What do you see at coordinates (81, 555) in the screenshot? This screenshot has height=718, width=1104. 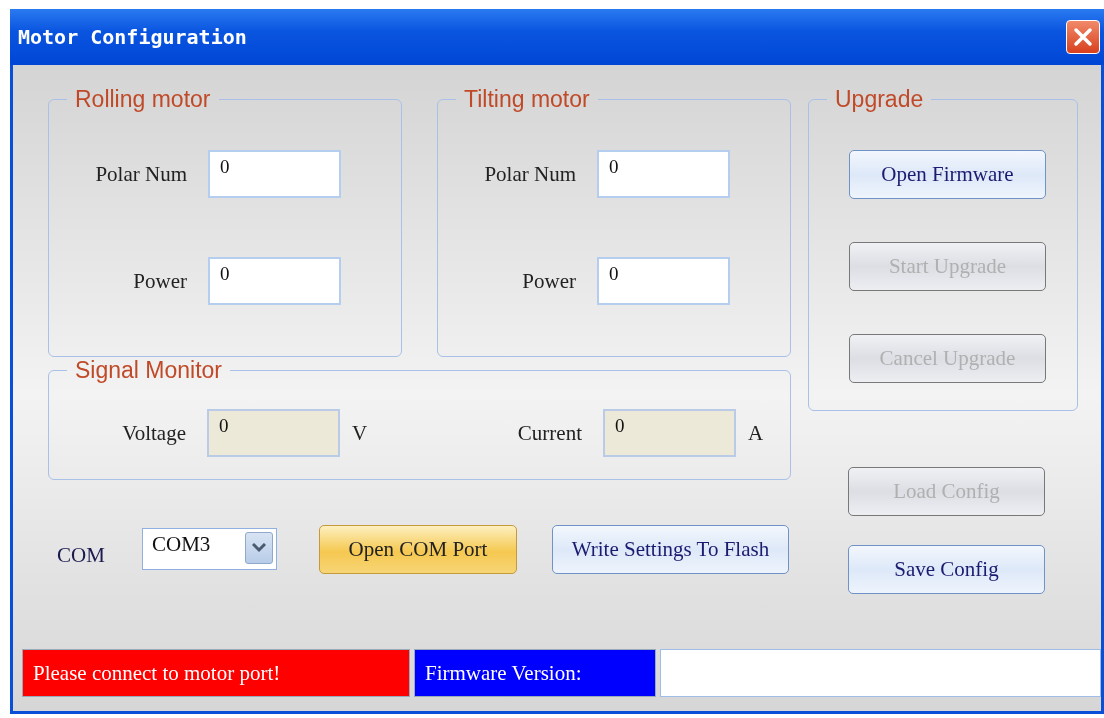 I see `com-label: COM` at bounding box center [81, 555].